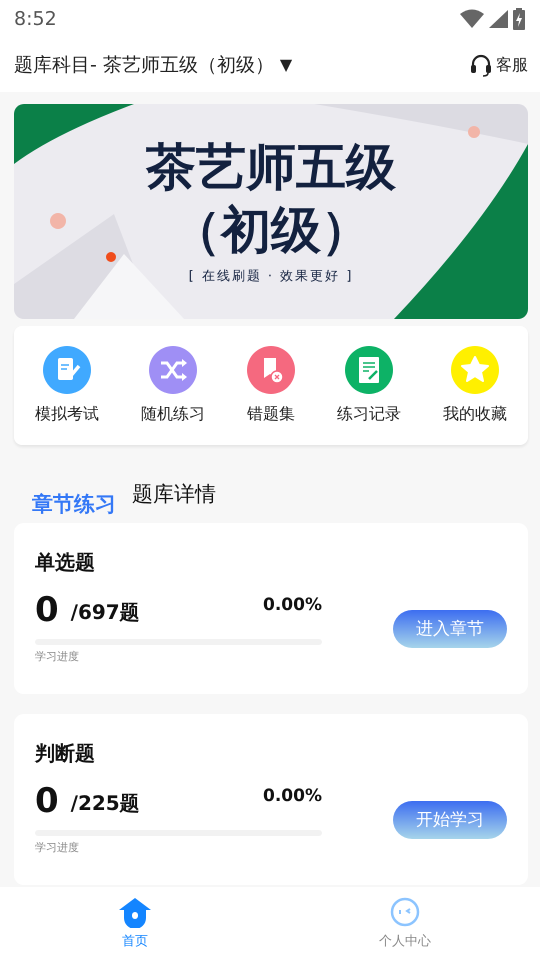 The image size is (540, 960). I want to click on total-count: /225题, so click(105, 803).